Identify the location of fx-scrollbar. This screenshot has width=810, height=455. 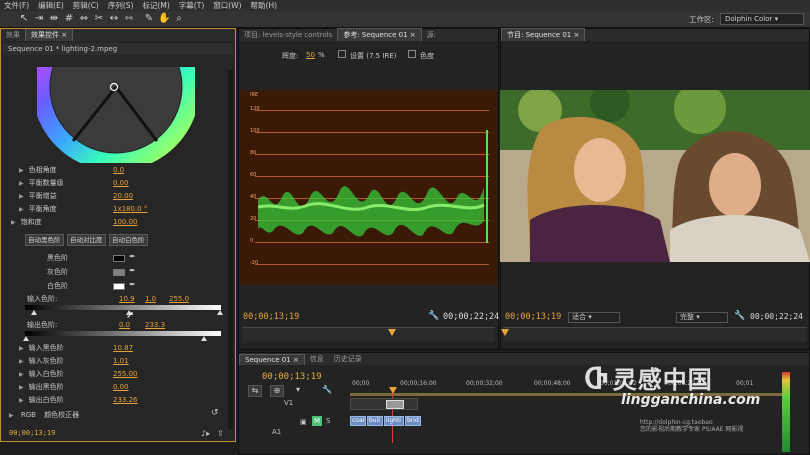
(230, 249).